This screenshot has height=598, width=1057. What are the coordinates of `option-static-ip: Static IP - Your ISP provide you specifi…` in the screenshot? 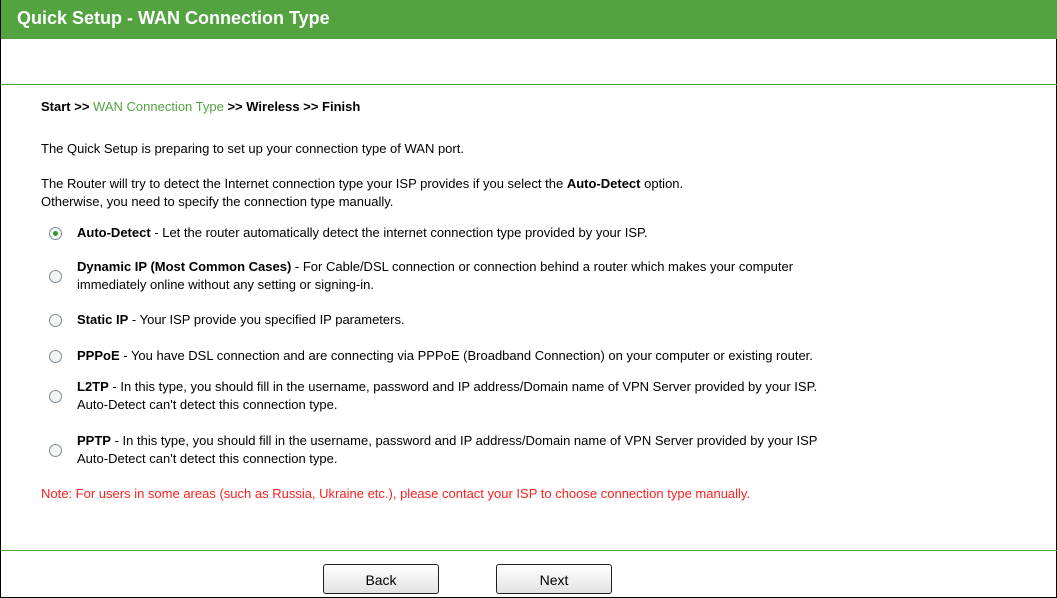 It's located at (551, 320).